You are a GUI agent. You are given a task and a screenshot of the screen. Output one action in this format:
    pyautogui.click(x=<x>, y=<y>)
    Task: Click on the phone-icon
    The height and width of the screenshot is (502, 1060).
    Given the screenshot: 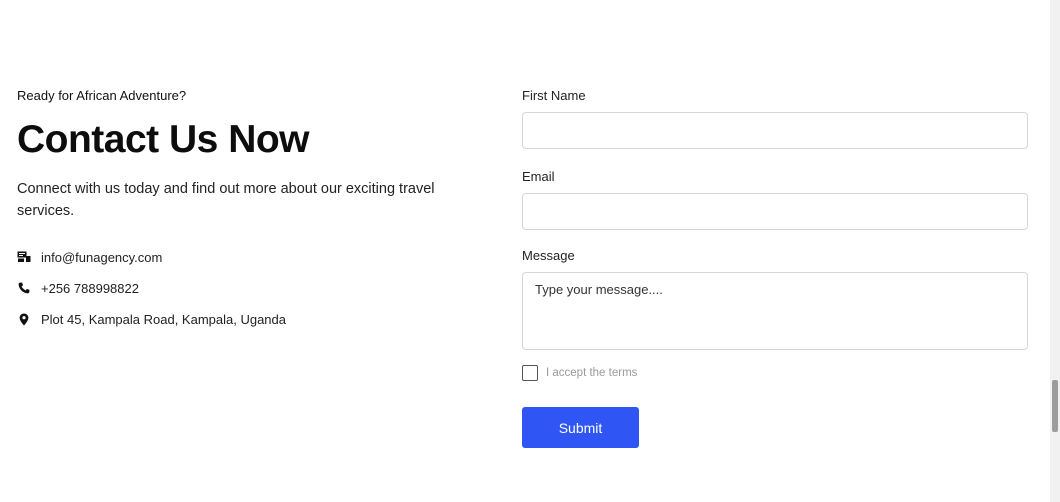 What is the action you would take?
    pyautogui.click(x=24, y=288)
    